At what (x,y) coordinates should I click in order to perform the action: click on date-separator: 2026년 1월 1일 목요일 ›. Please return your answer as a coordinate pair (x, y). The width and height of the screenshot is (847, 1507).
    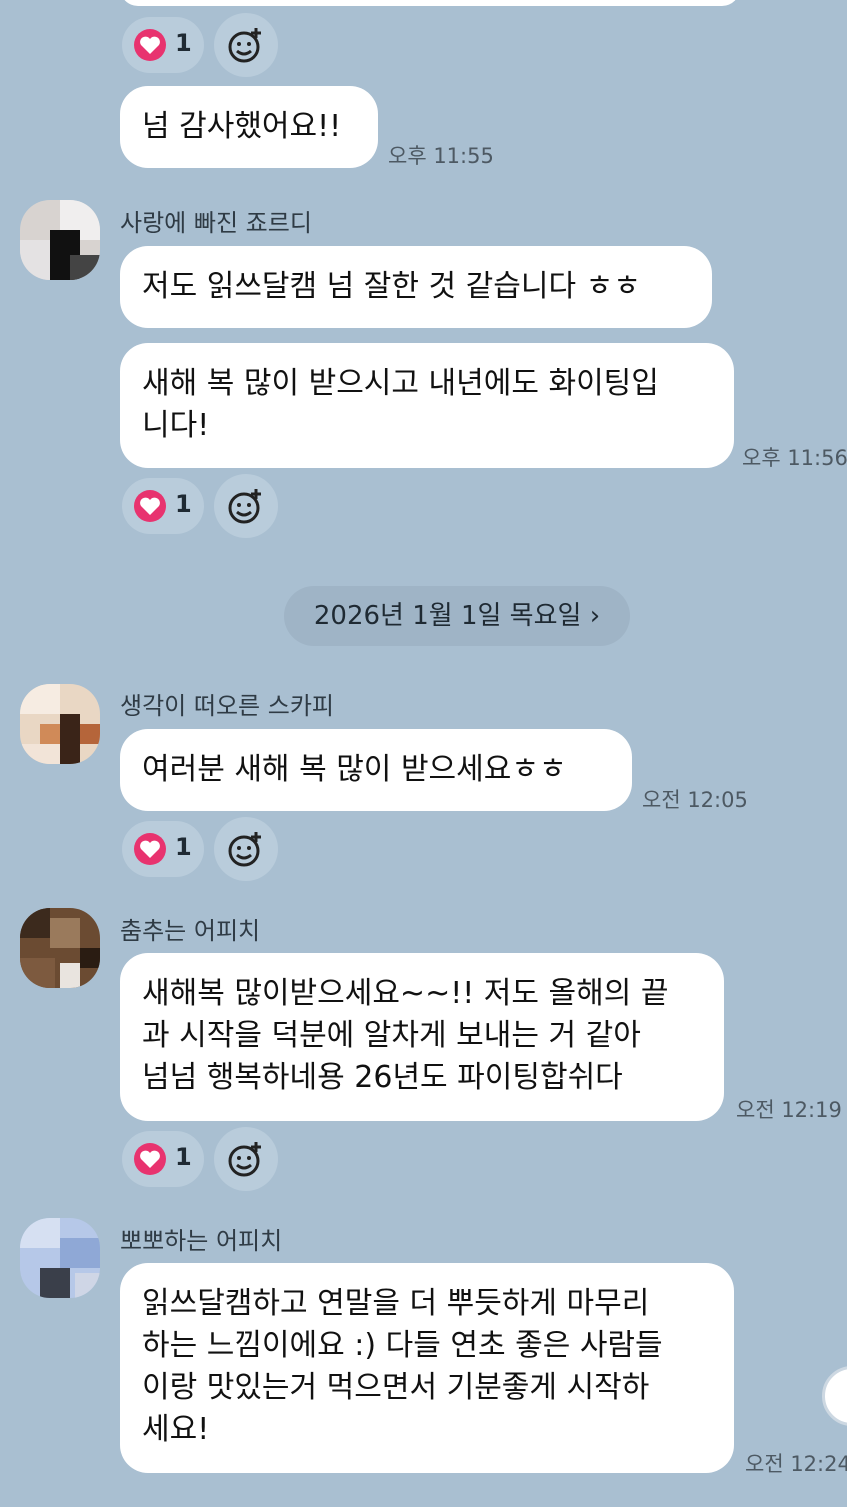
    Looking at the image, I should click on (457, 616).